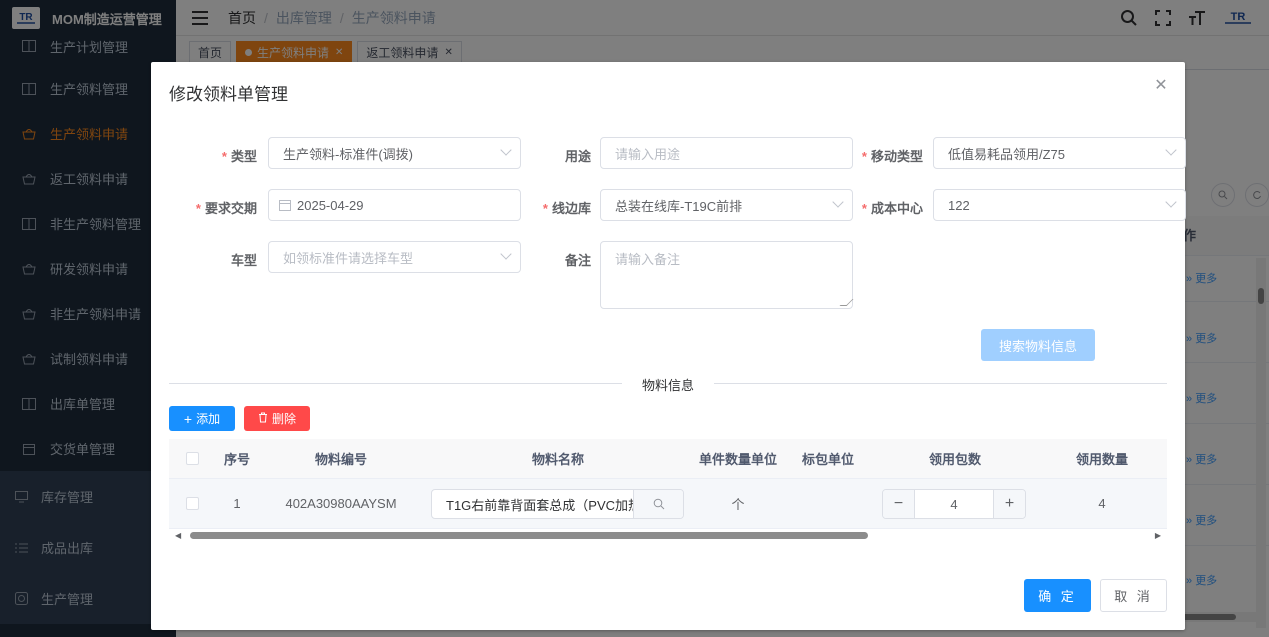  What do you see at coordinates (178, 535) in the screenshot?
I see `scroll-left-icon: ◀` at bounding box center [178, 535].